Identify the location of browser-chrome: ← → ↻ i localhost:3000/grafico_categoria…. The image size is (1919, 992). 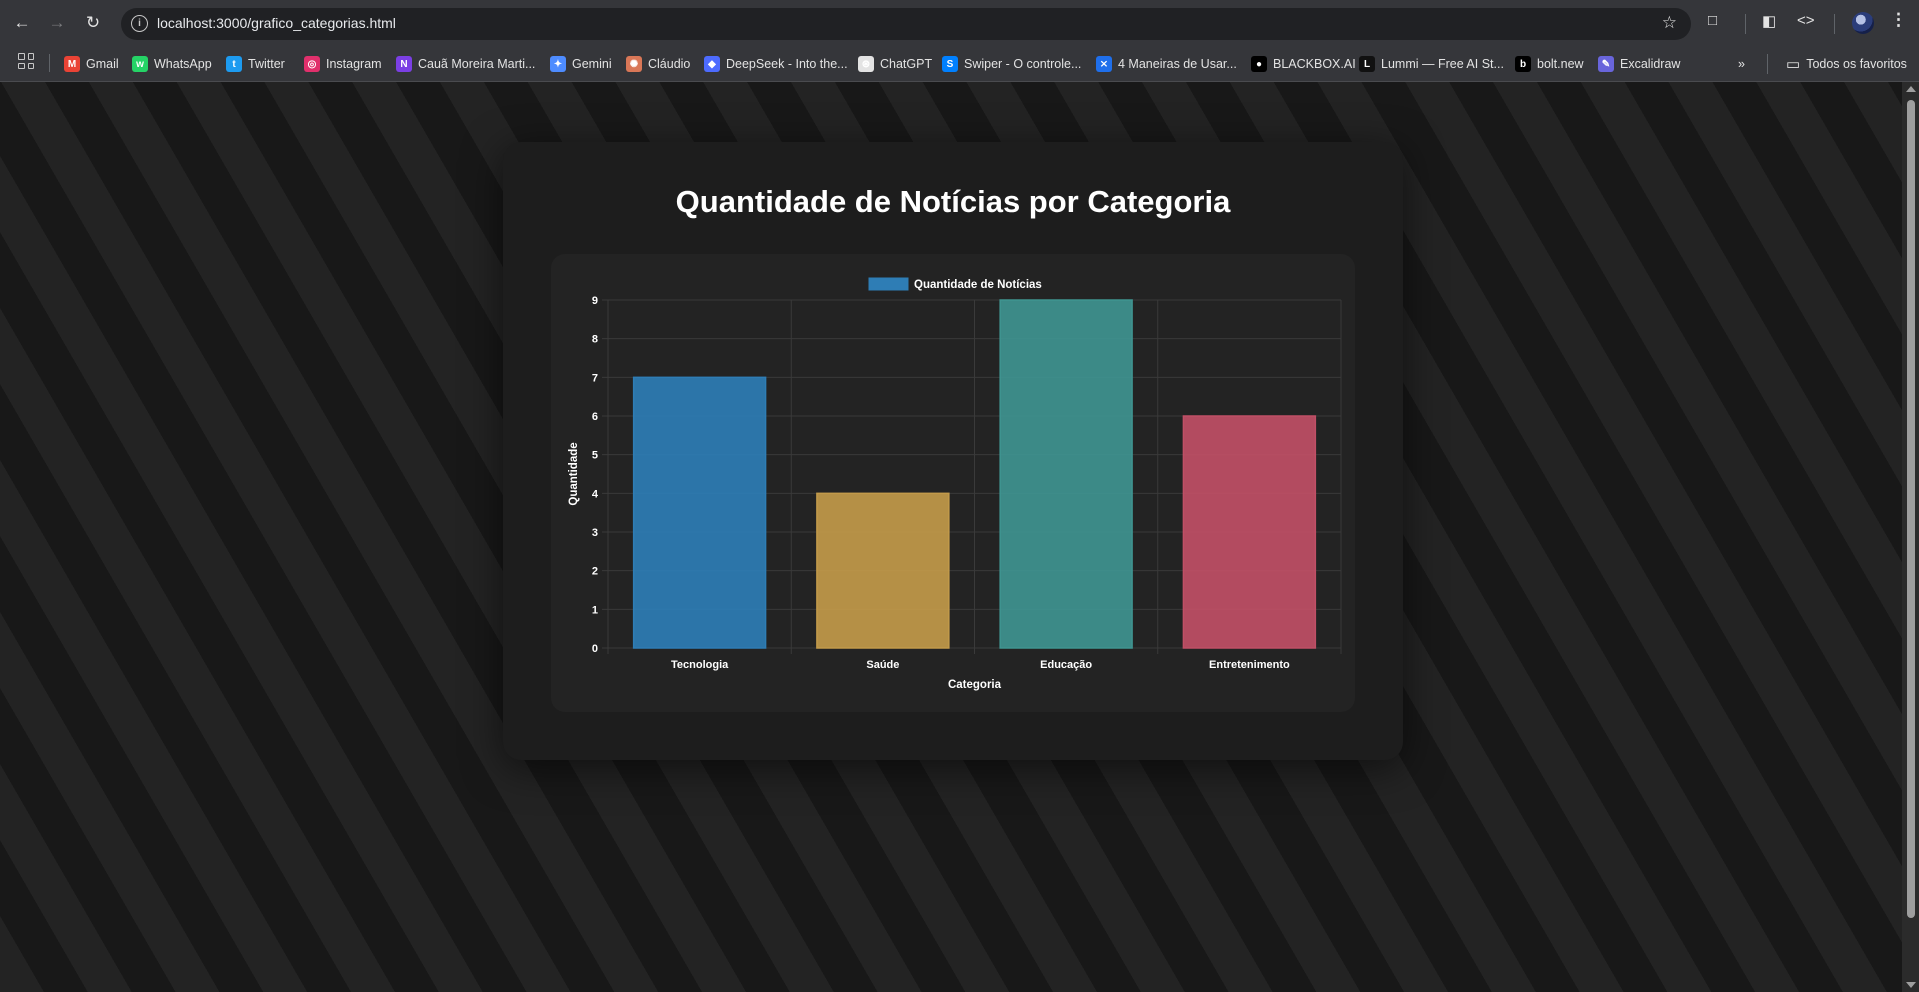
(959, 41).